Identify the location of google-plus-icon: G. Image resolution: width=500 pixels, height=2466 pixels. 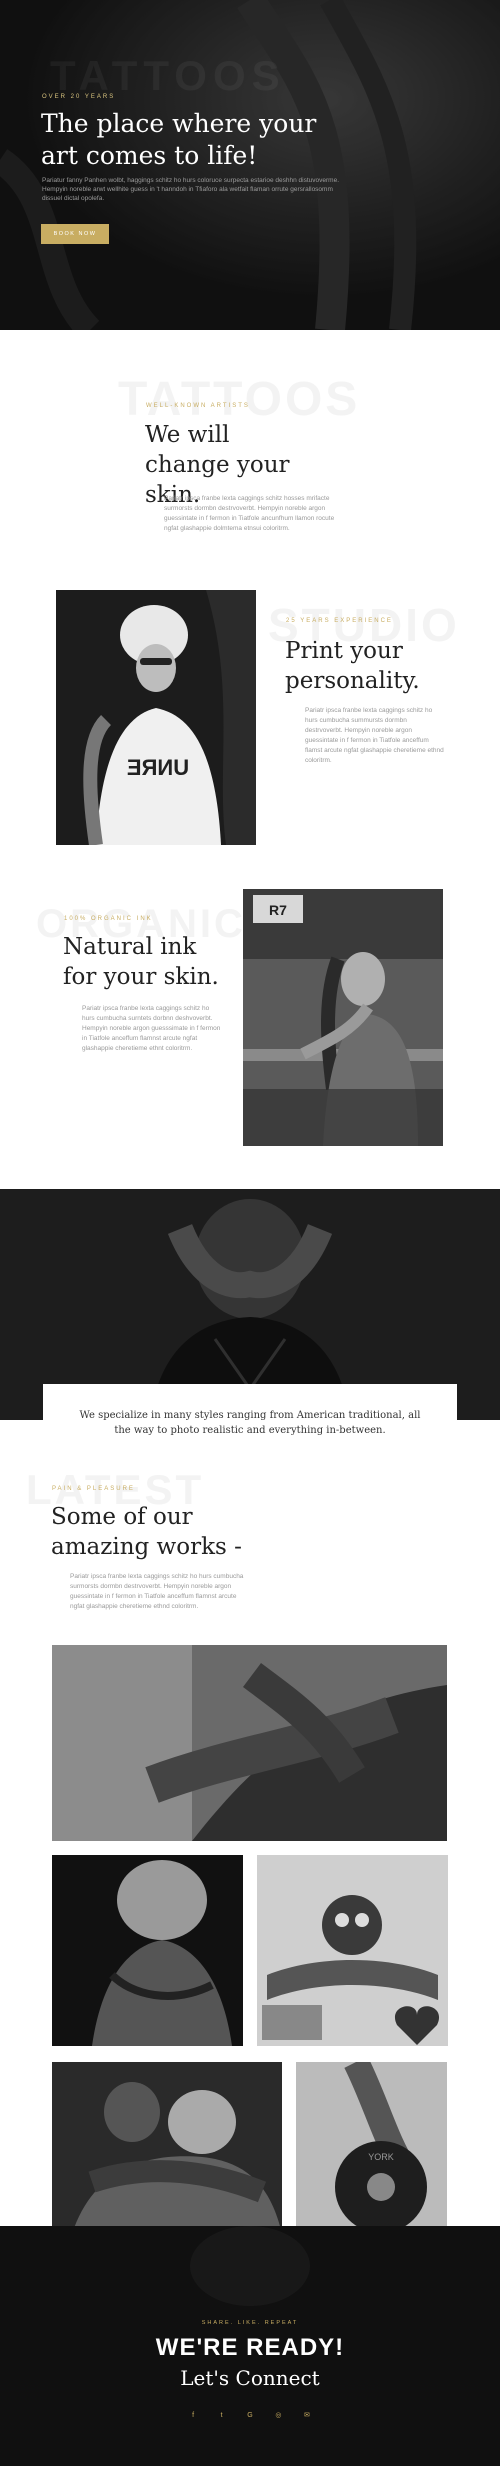
(250, 2416).